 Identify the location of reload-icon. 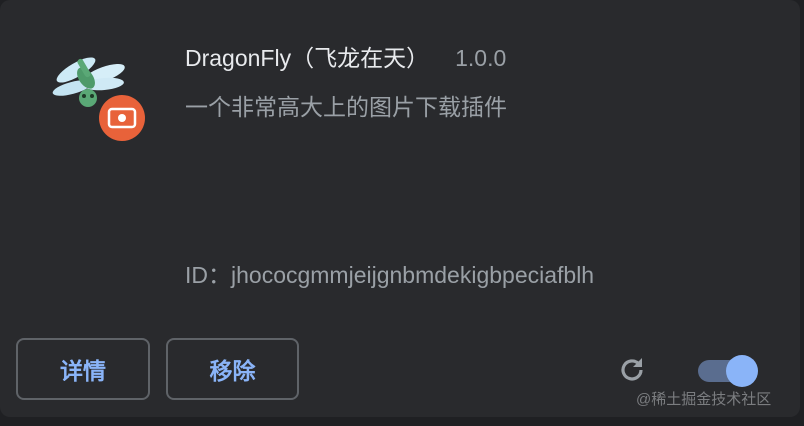
(632, 369).